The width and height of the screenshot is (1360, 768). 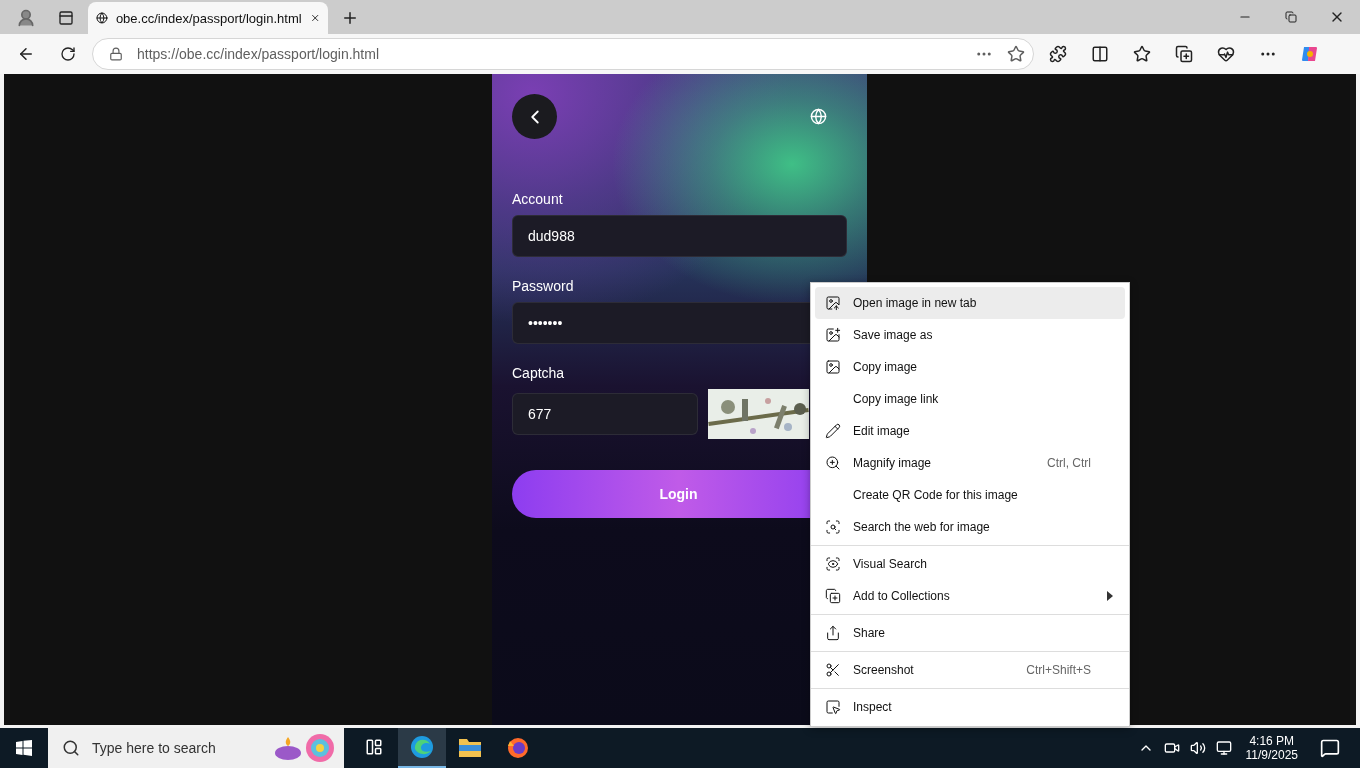 What do you see at coordinates (71, 748) in the screenshot?
I see `search-icon` at bounding box center [71, 748].